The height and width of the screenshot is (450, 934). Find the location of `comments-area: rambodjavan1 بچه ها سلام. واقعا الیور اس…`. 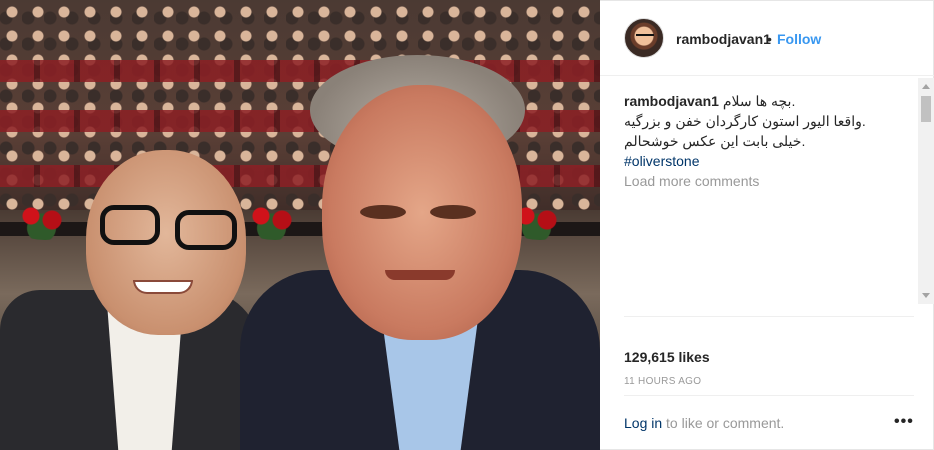

comments-area: rambodjavan1 بچه ها سلام. واقعا الیور اس… is located at coordinates (769, 196).